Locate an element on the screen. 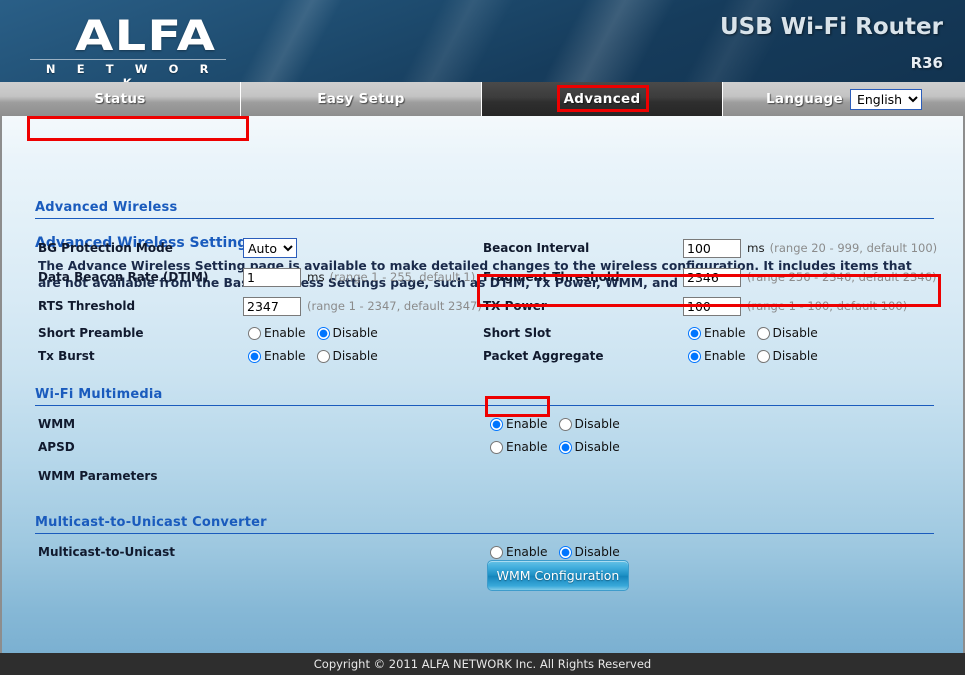 The height and width of the screenshot is (675, 965). tx-power-input is located at coordinates (712, 306).